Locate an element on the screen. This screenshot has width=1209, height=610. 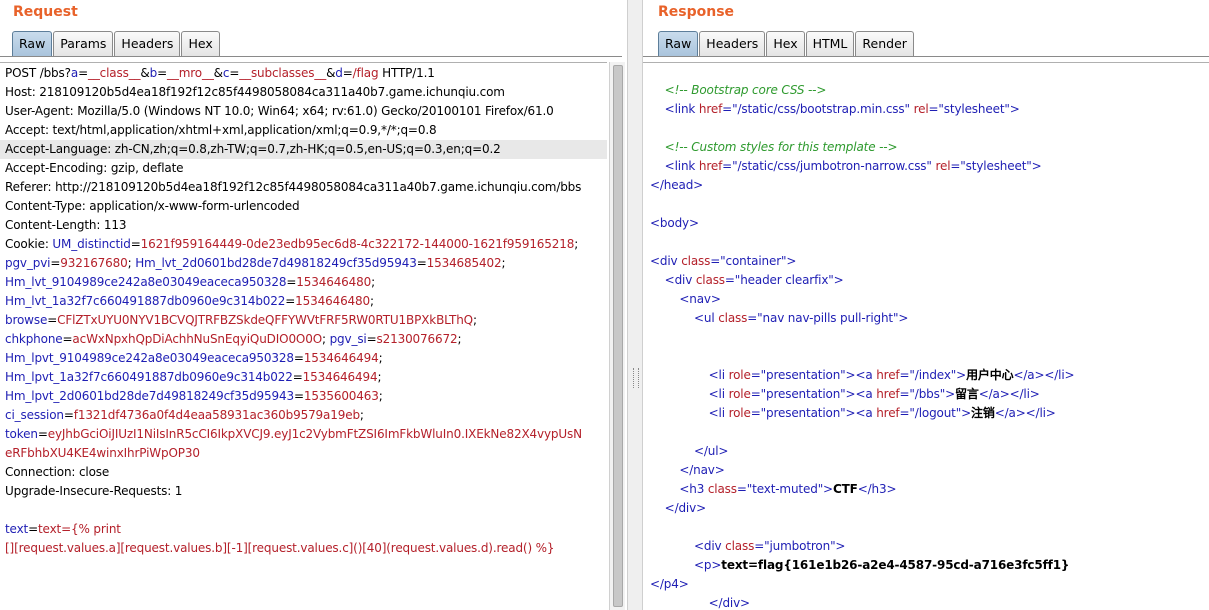
response-line-segment: presentation is located at coordinates (803, 375).